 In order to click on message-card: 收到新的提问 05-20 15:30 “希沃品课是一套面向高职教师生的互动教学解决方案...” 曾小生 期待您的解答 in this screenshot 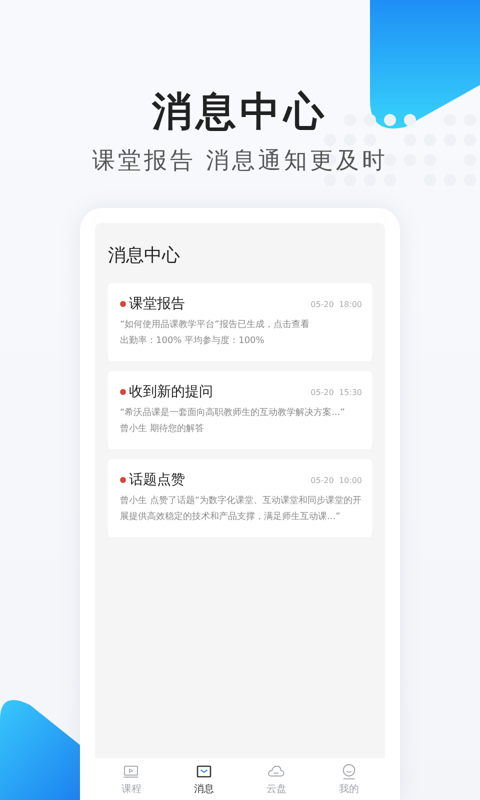, I will do `click(240, 410)`.